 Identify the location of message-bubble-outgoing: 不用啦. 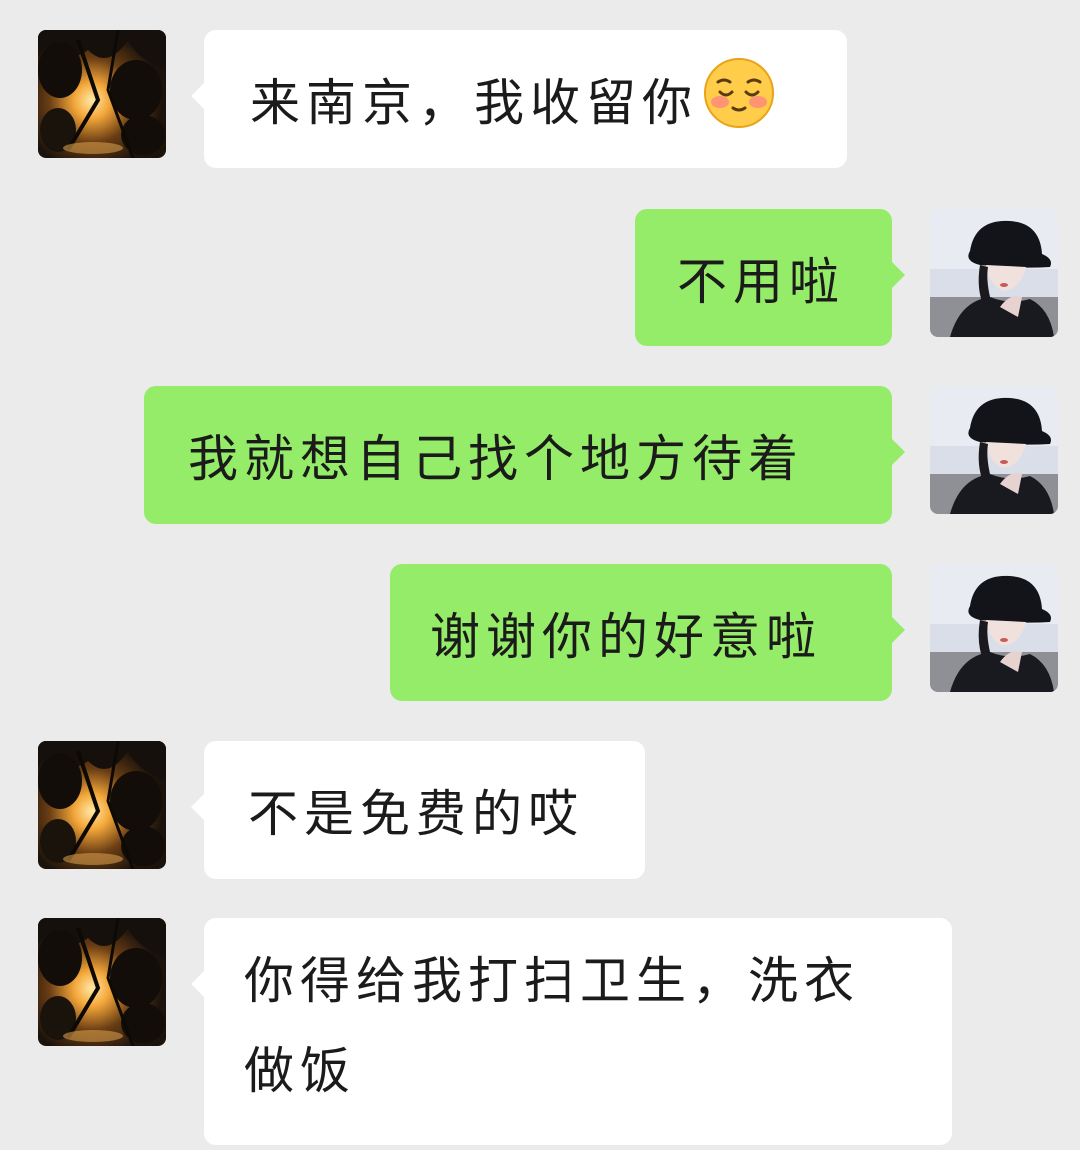
(770, 277).